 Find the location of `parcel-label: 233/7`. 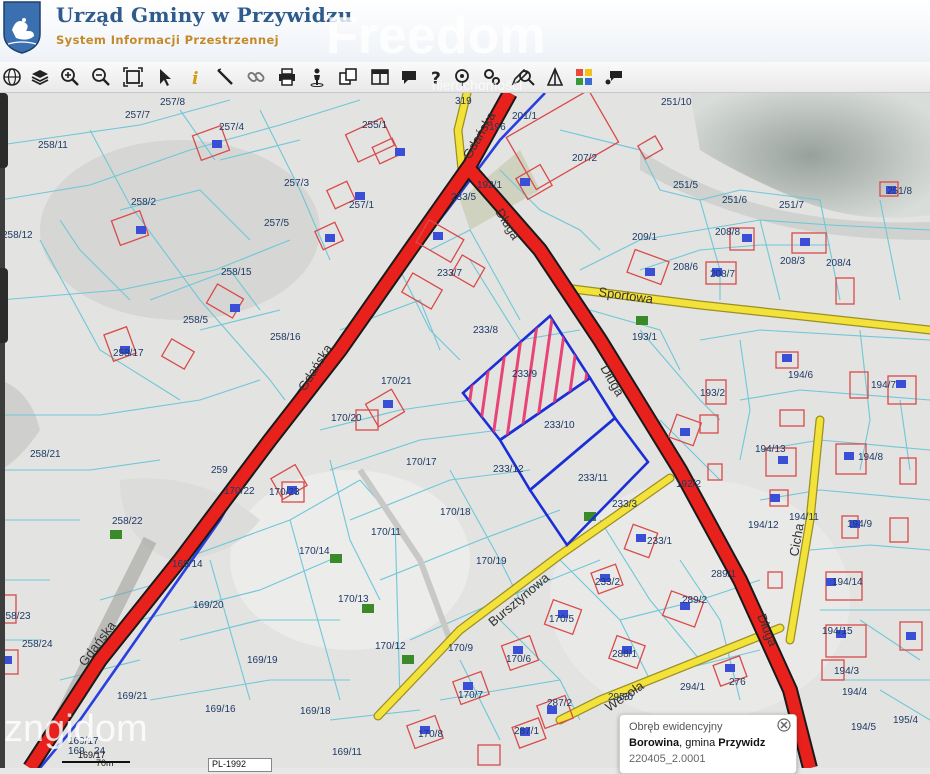

parcel-label: 233/7 is located at coordinates (449, 273).